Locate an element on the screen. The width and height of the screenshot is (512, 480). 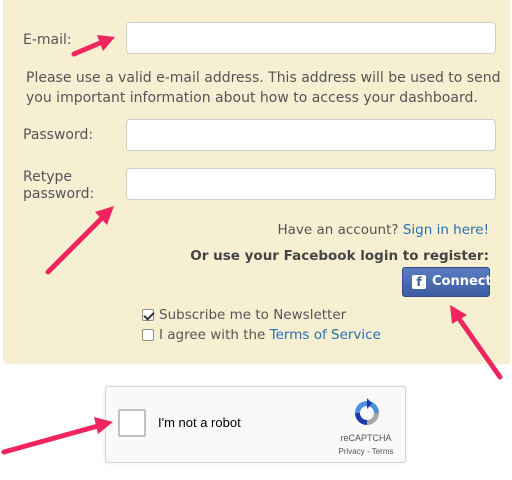
facebook-icon: f is located at coordinates (419, 282).